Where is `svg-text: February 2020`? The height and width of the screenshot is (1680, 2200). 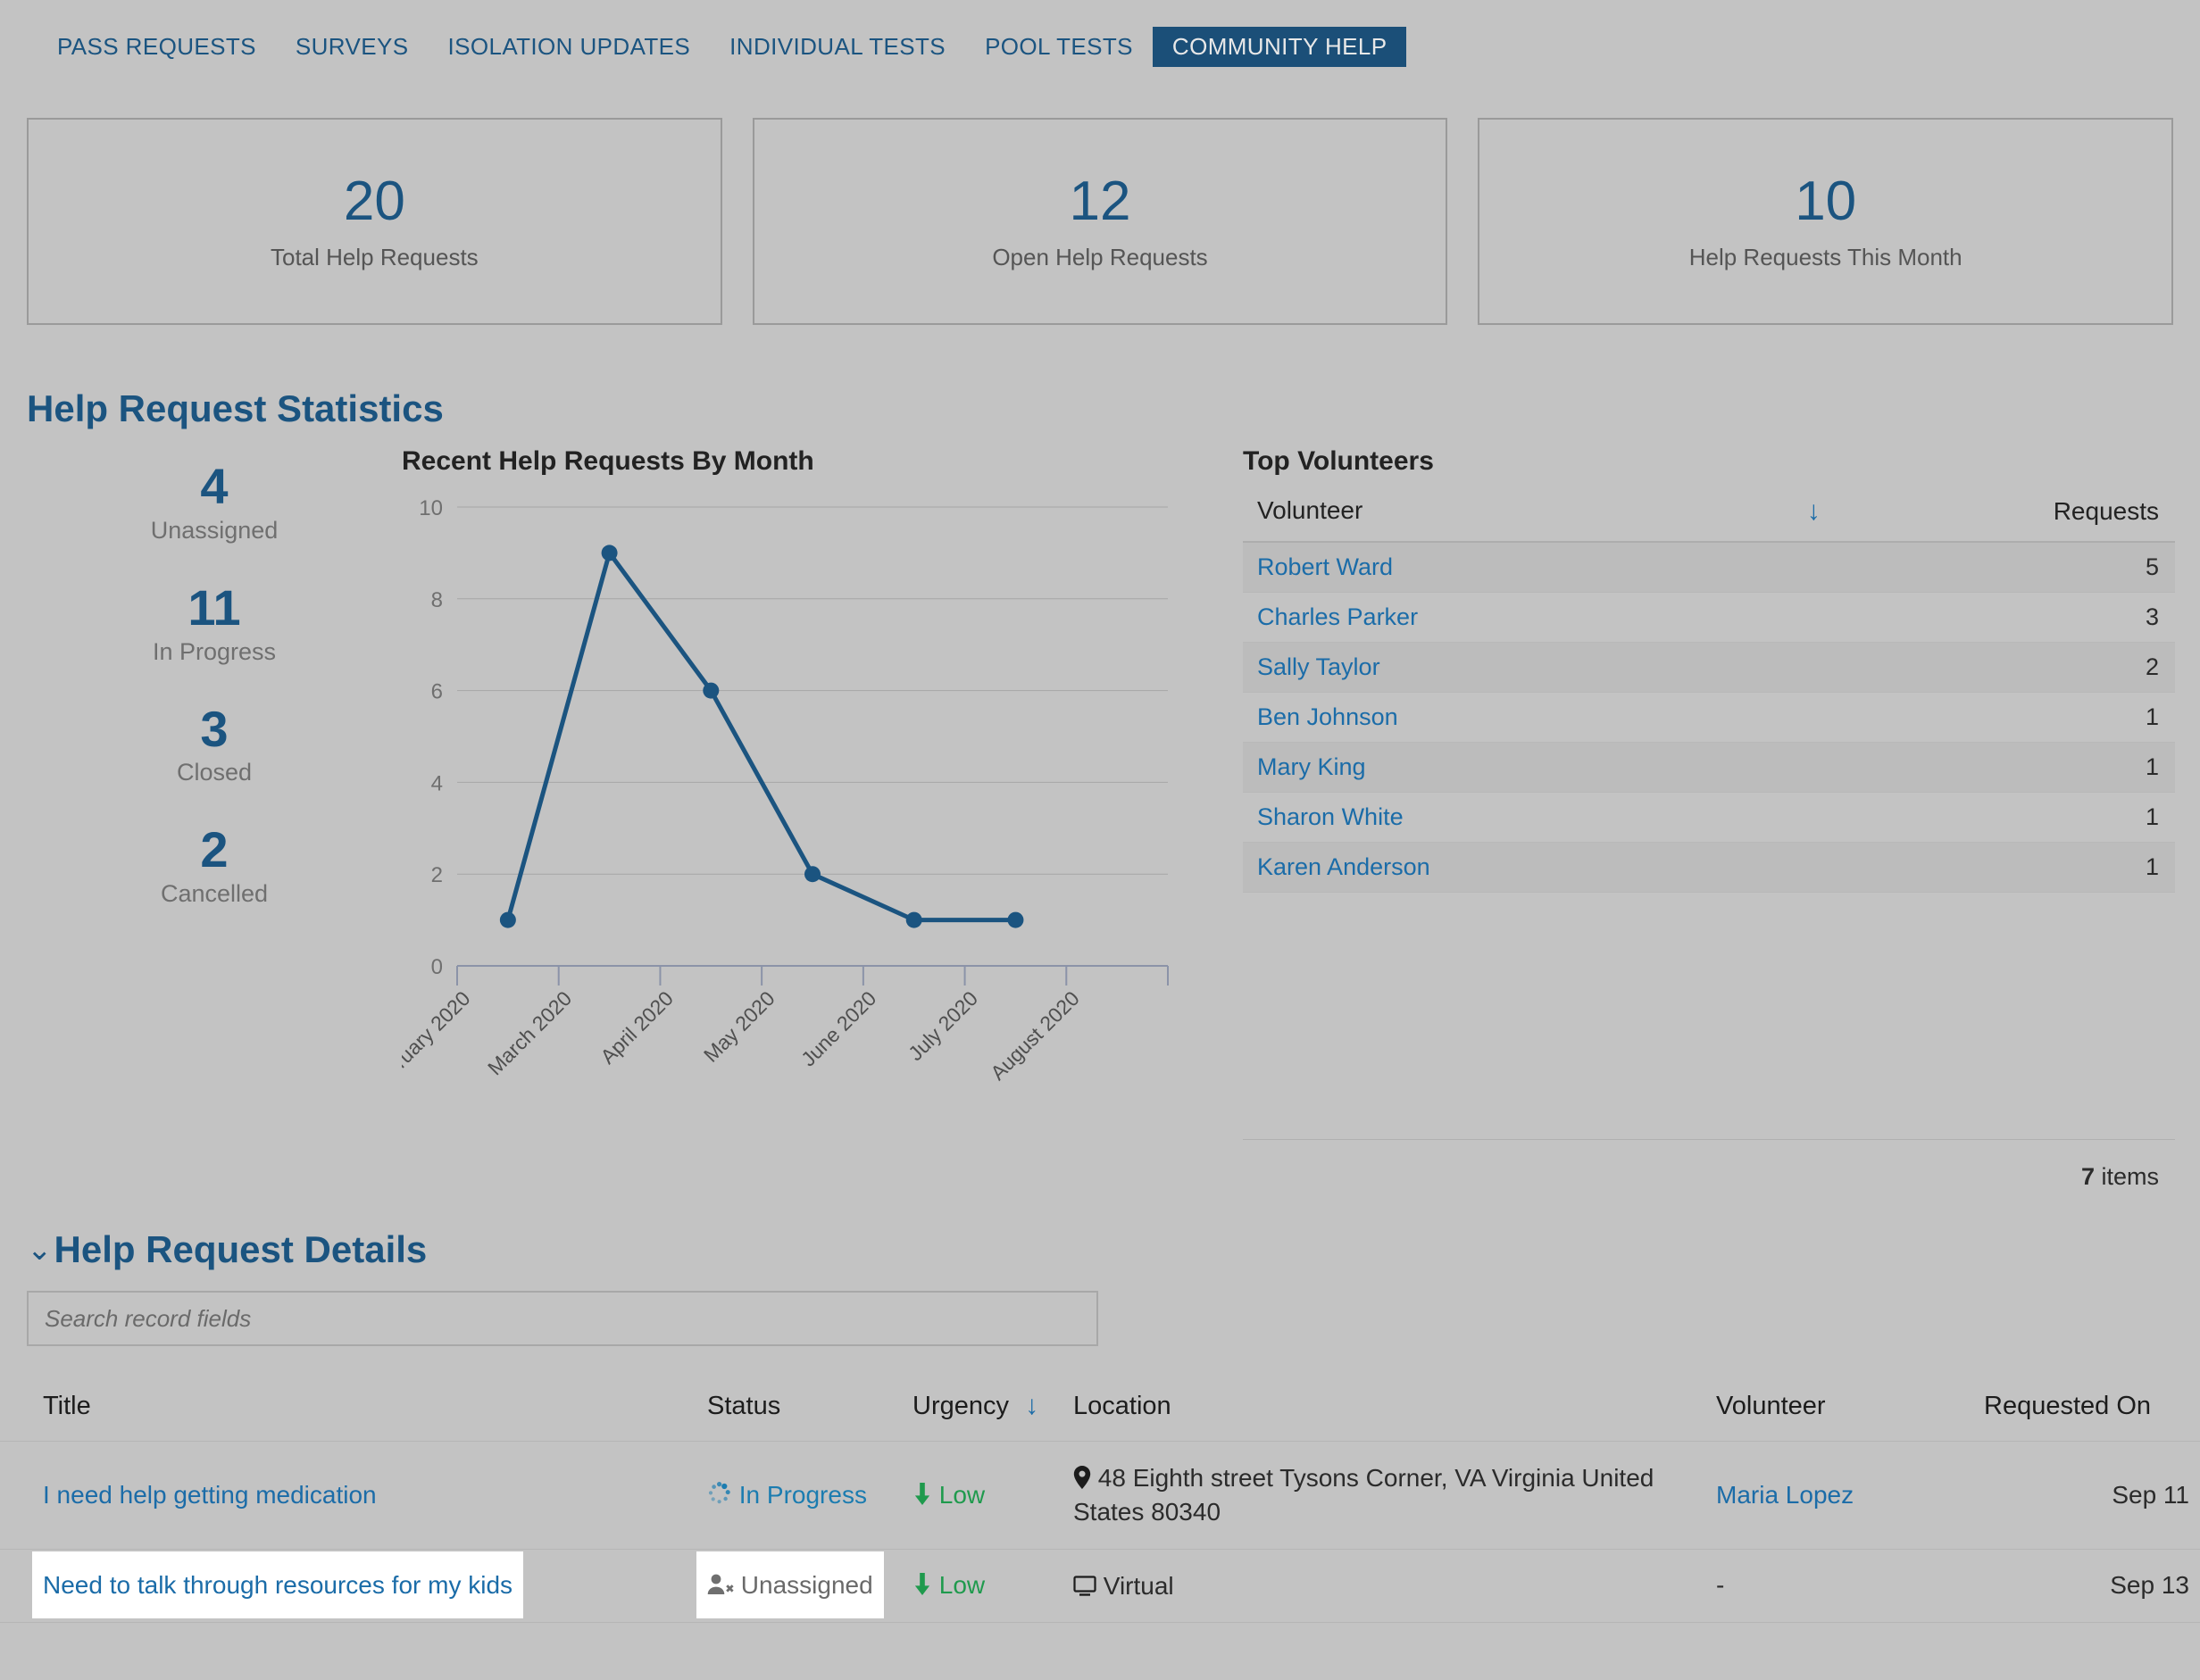 svg-text: February 2020 is located at coordinates (439, 1034).